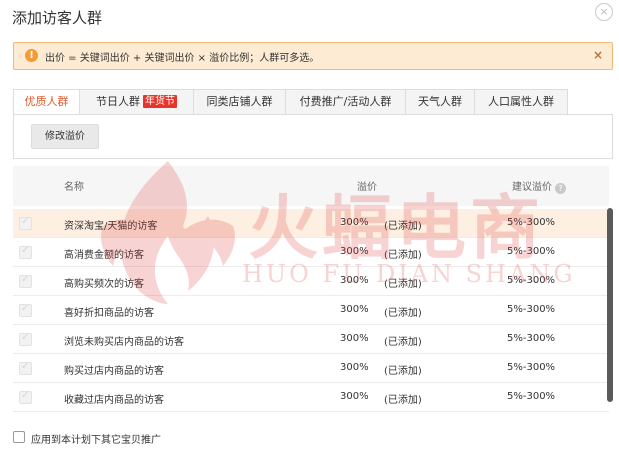 Image resolution: width=619 pixels, height=466 pixels. I want to click on close-icon: ×, so click(604, 12).